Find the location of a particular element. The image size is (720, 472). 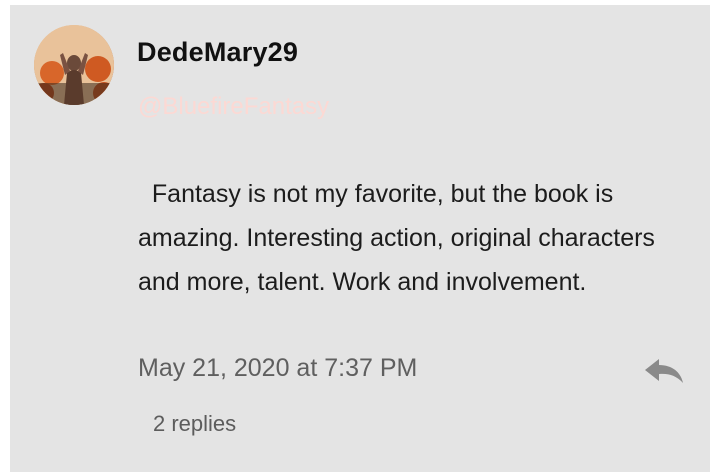

avatar-photo is located at coordinates (74, 65).